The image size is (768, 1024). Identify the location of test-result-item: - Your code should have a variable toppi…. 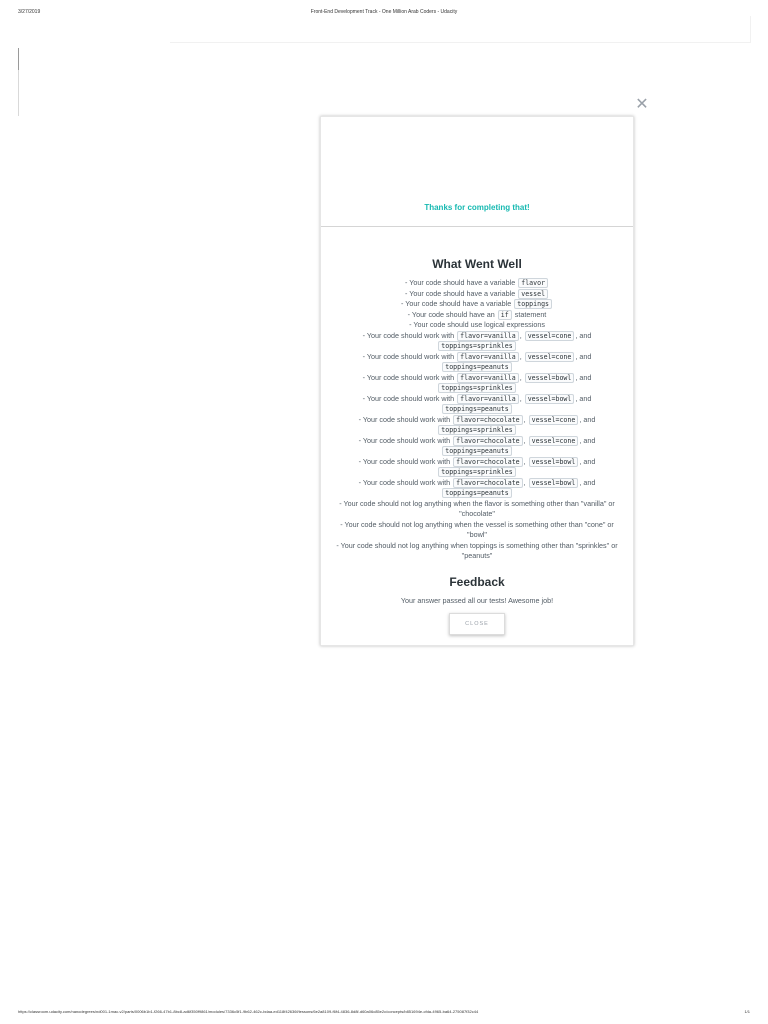
(477, 304).